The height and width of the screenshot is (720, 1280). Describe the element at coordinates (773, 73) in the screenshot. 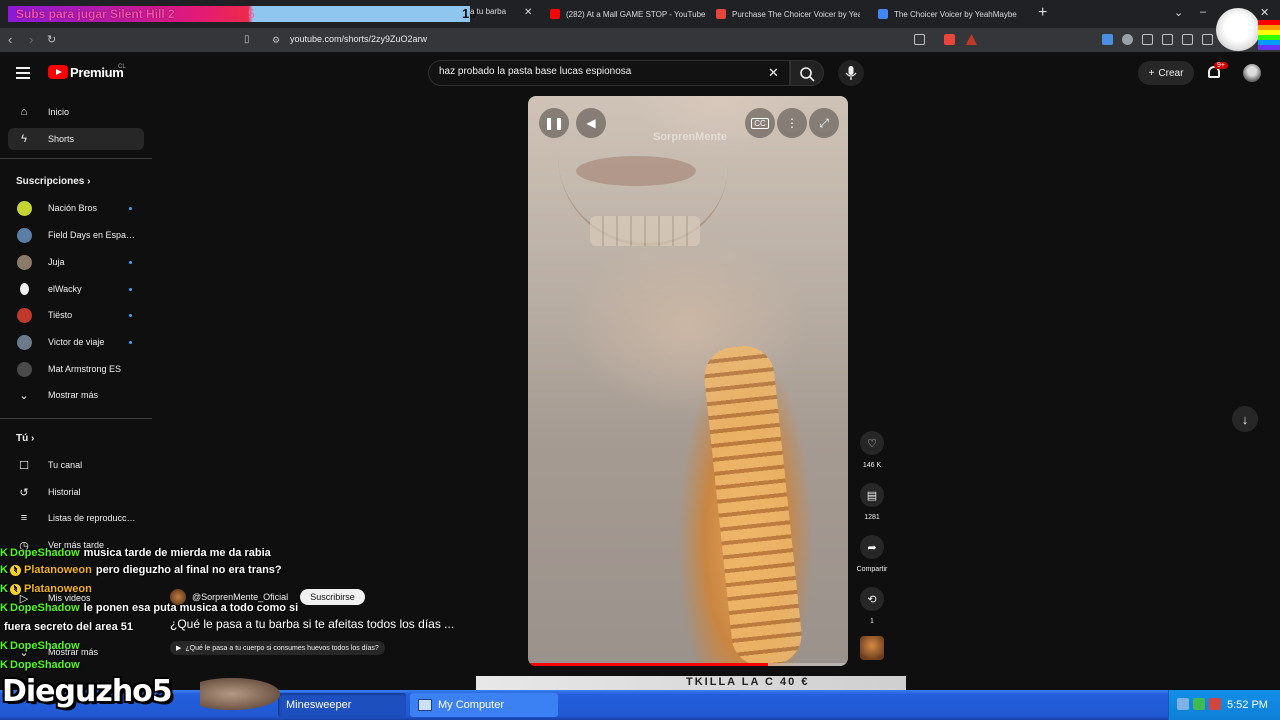

I see `clear-search-icon: ✕` at that location.